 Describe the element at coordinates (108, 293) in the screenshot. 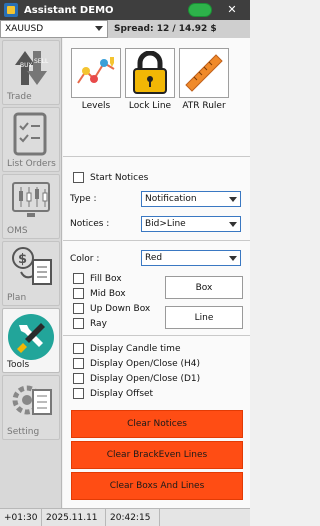

I see `mid-box-label: Mid Box` at that location.